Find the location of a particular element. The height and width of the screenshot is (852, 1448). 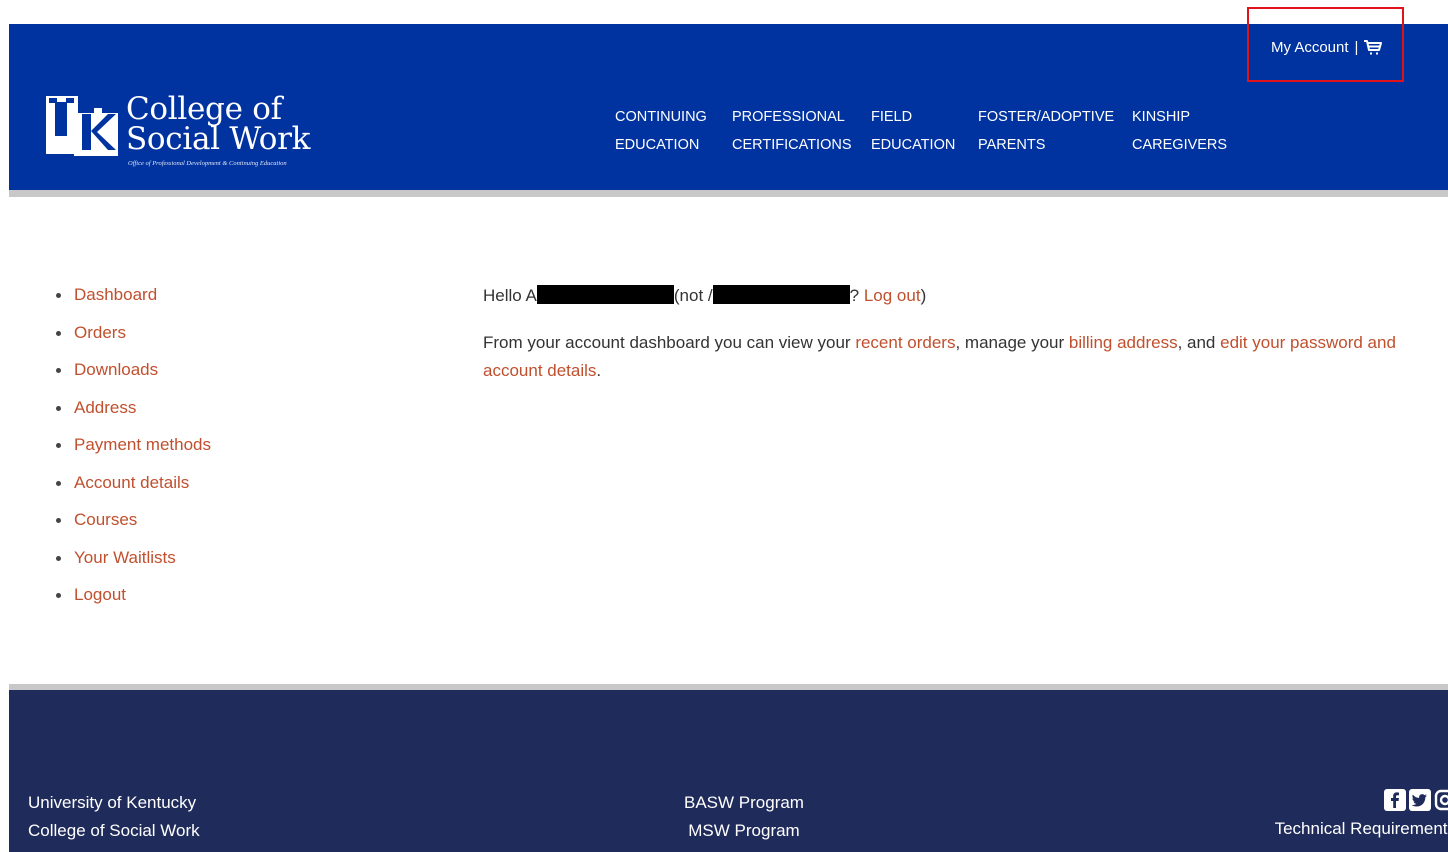

account-nav-waitlists: Your Waitlists is located at coordinates (125, 557).